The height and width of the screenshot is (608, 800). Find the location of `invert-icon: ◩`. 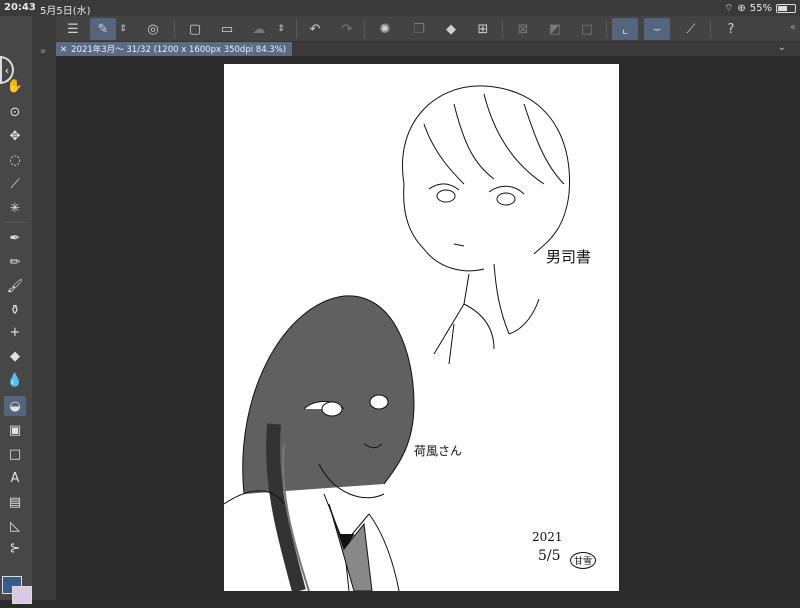

invert-icon: ◩ is located at coordinates (555, 29).